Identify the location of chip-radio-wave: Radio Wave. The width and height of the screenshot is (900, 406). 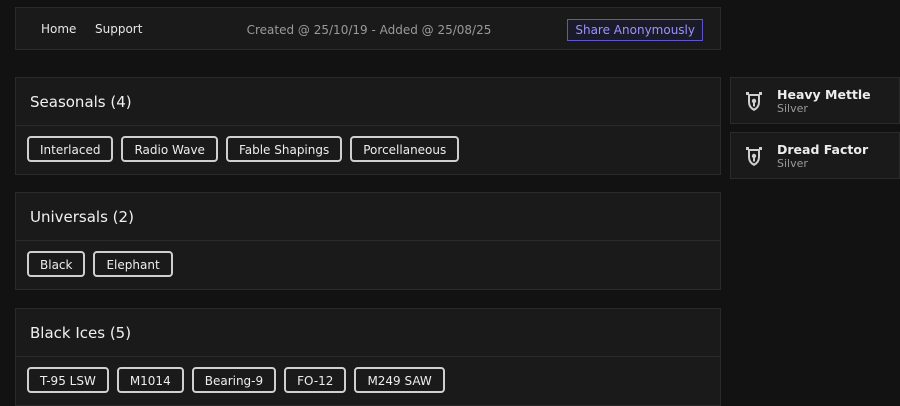
(169, 149).